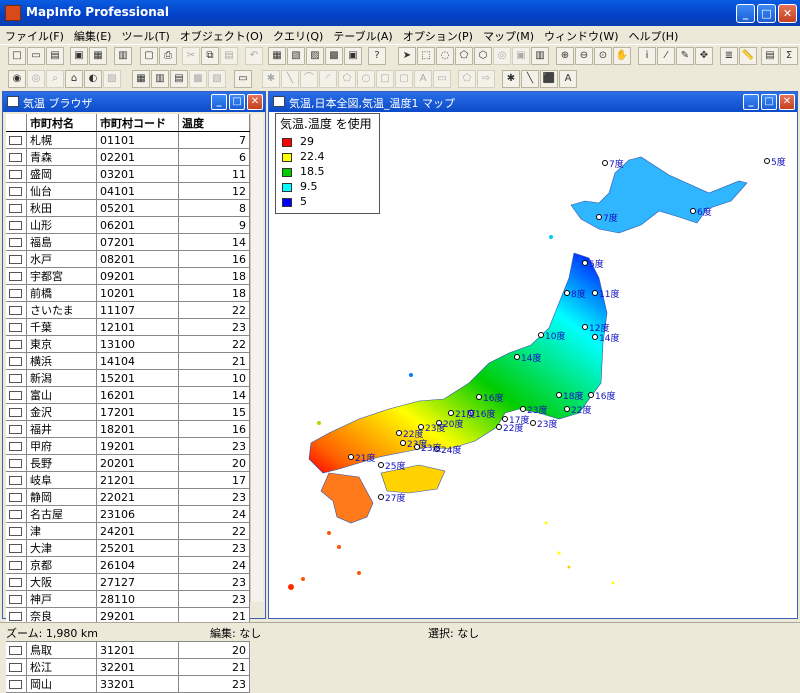  I want to click on cell-code: 23106, so click(137, 514).